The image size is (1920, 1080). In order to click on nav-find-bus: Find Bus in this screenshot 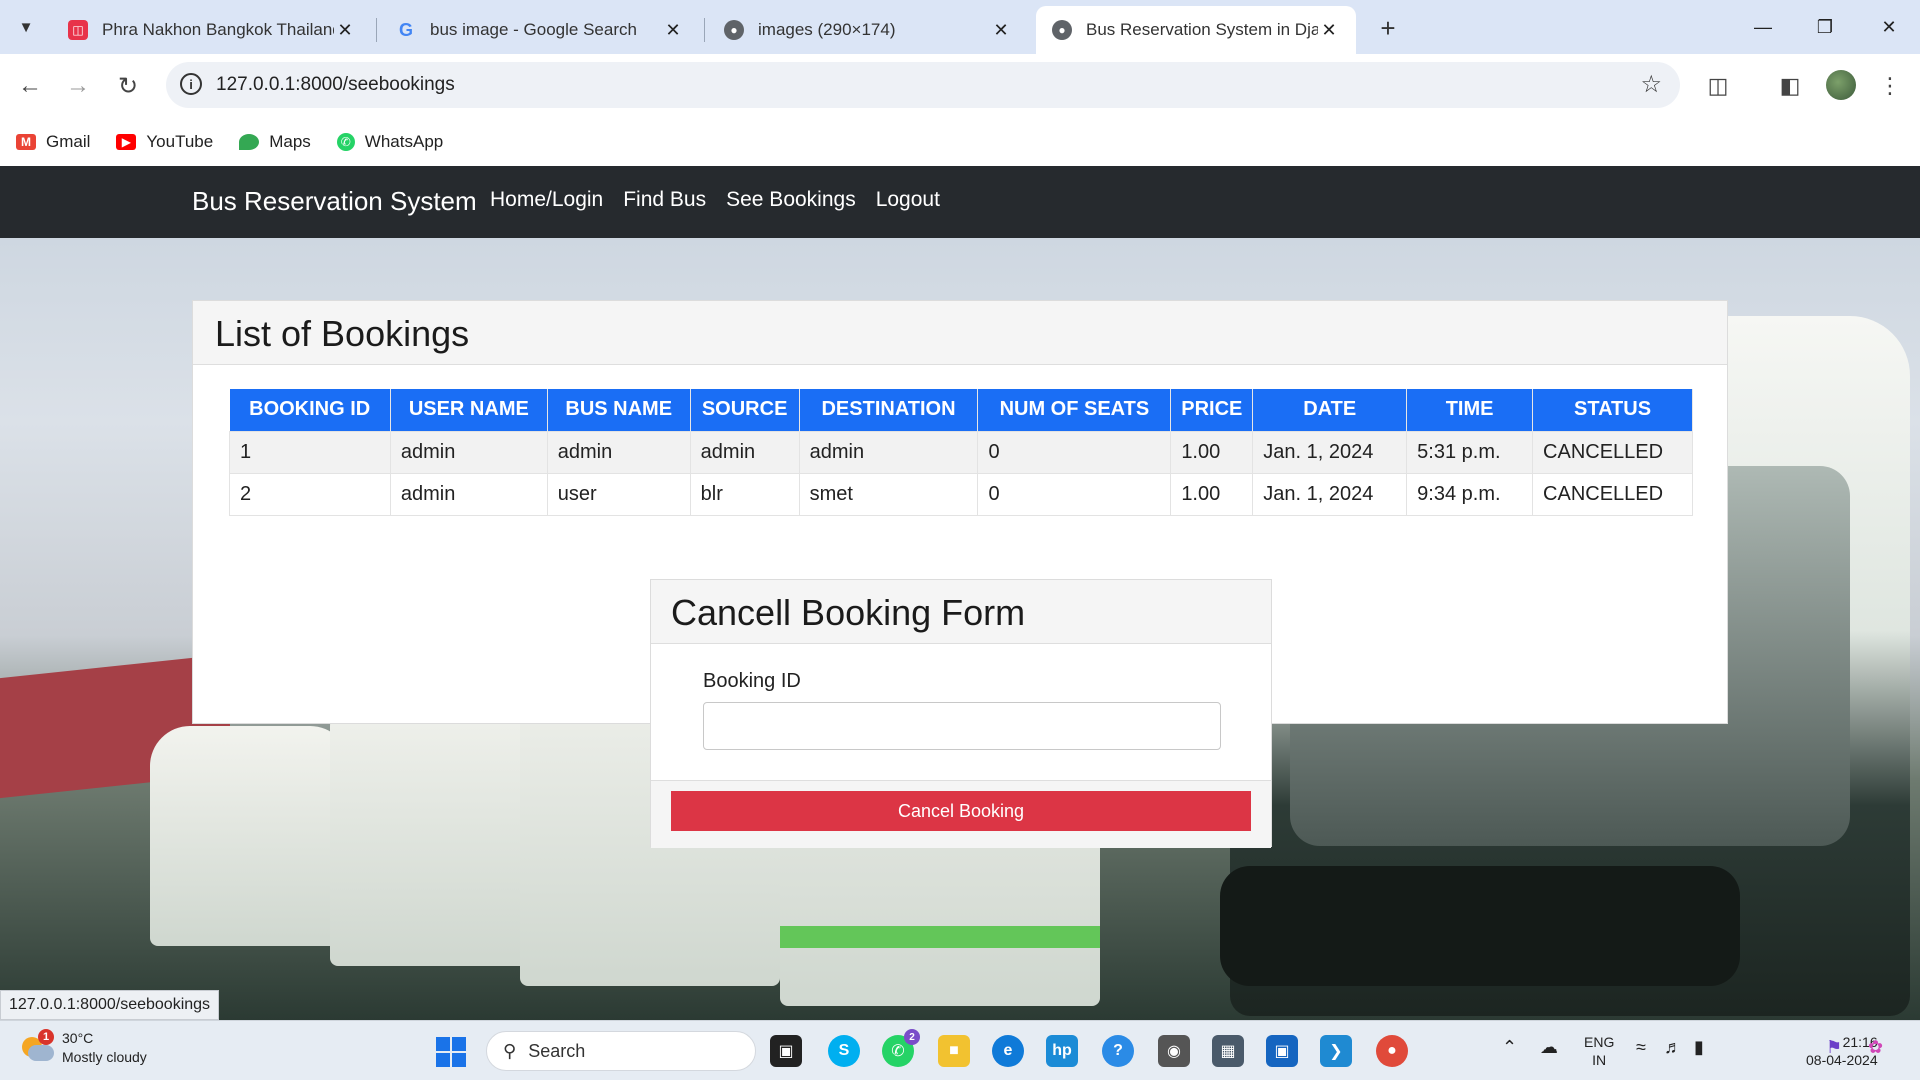, I will do `click(664, 200)`.